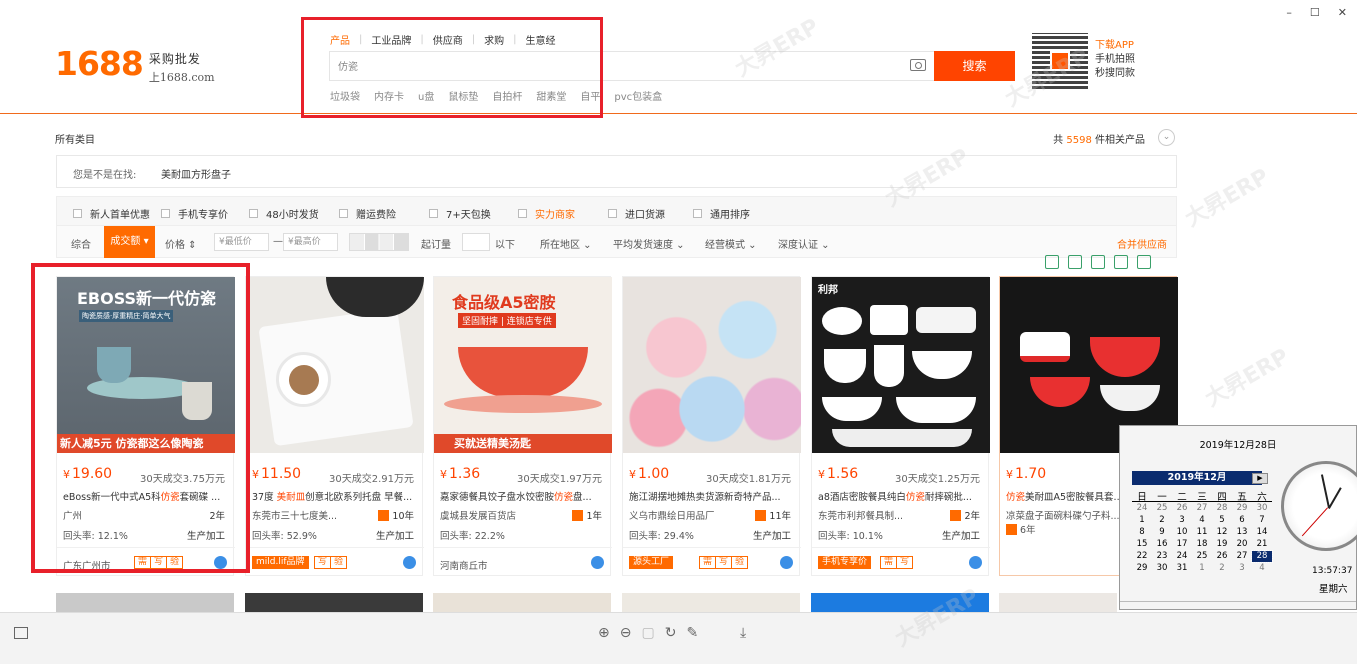  What do you see at coordinates (672, 515) in the screenshot?
I see `company-name: 义乌市鼎绘日用品厂` at bounding box center [672, 515].